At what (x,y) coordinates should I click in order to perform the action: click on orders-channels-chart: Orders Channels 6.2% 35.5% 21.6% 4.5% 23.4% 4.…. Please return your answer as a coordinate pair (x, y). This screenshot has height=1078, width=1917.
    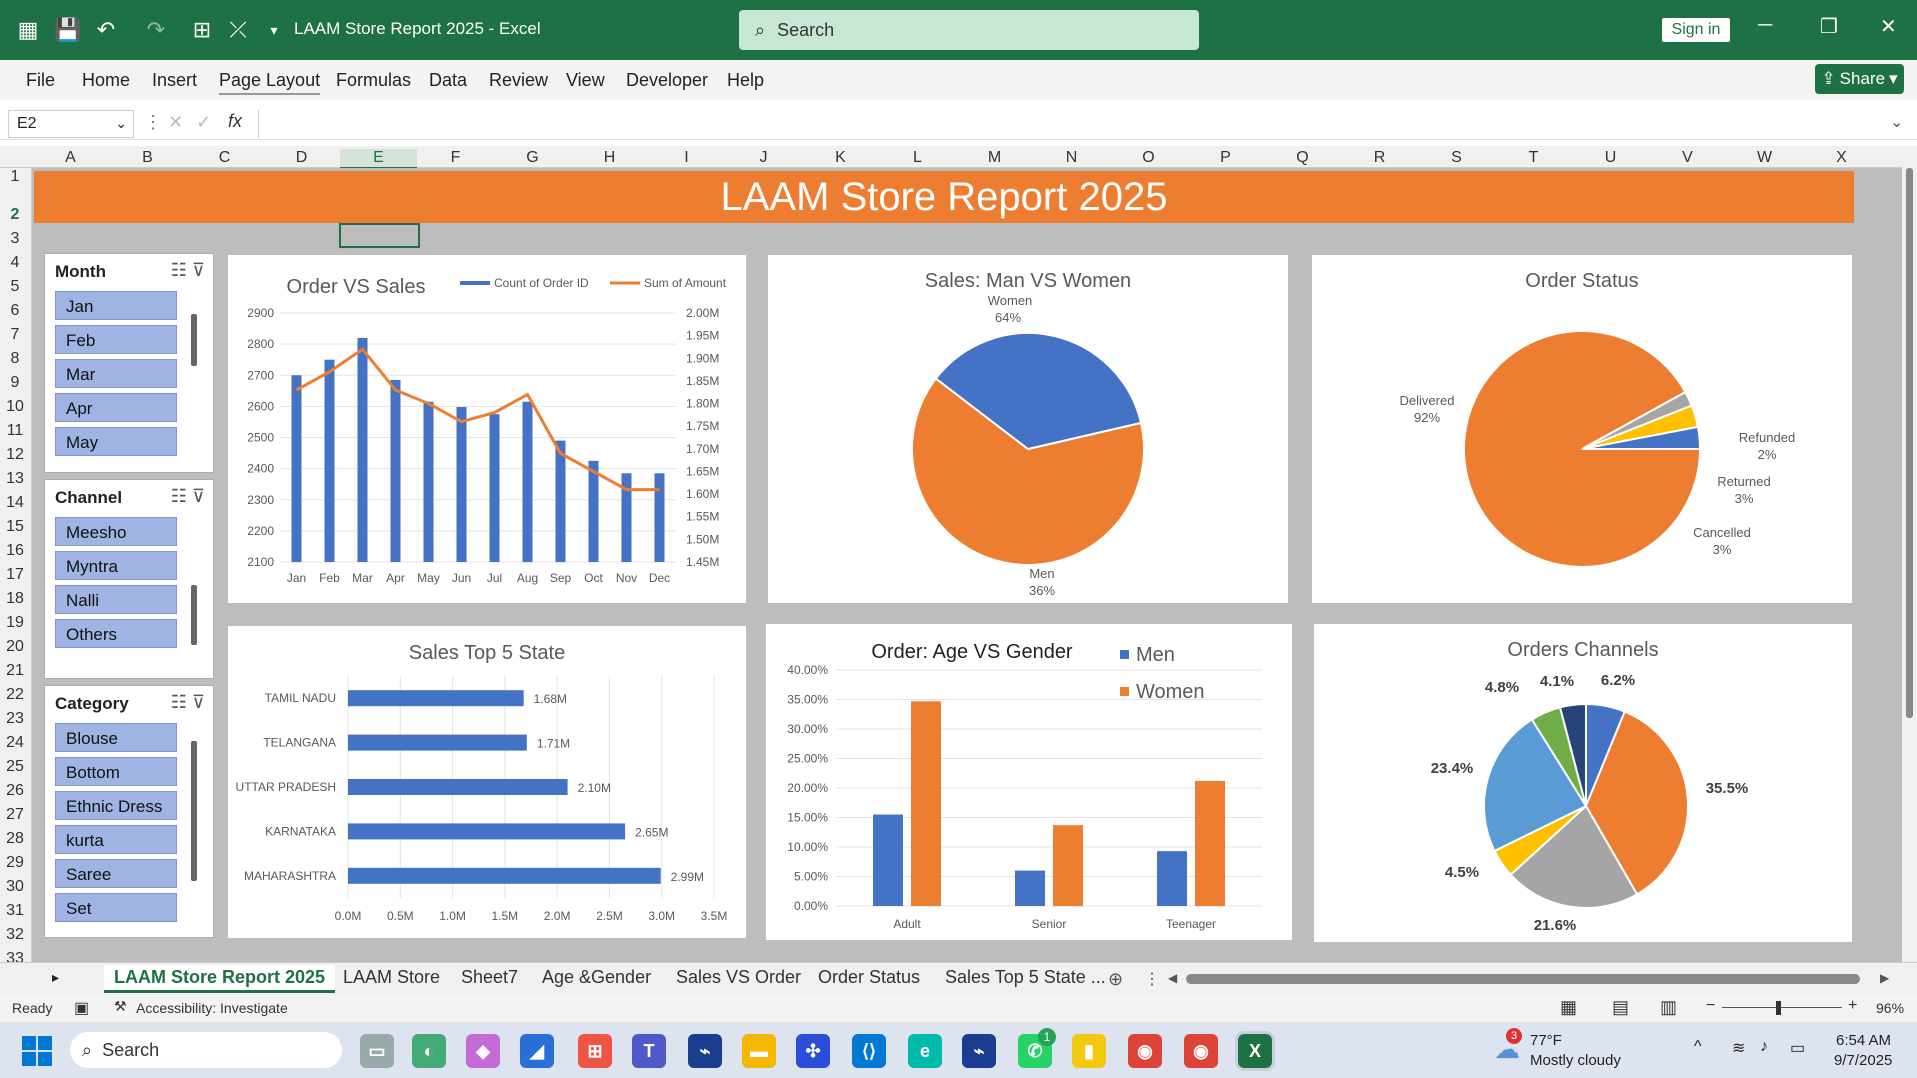
    Looking at the image, I should click on (1583, 783).